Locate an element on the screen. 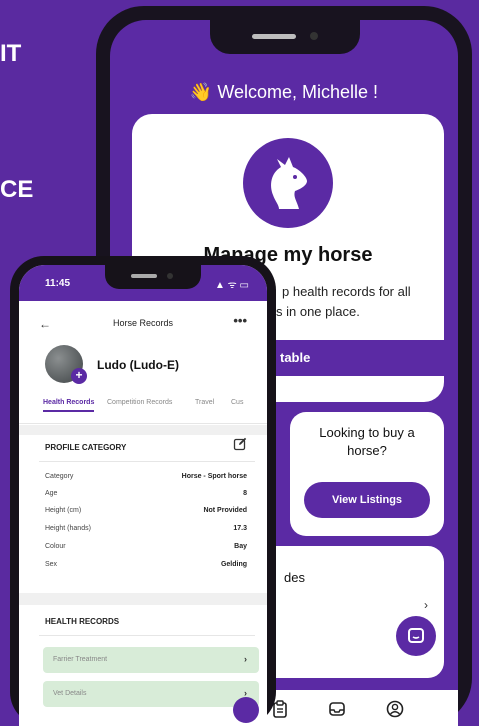  tab-travel: Travel is located at coordinates (204, 402).